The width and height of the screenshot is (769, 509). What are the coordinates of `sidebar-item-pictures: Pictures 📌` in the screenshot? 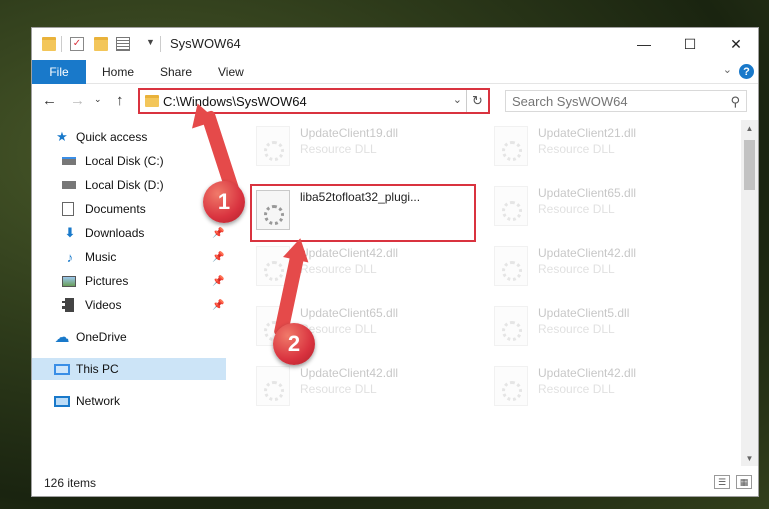 It's located at (129, 281).